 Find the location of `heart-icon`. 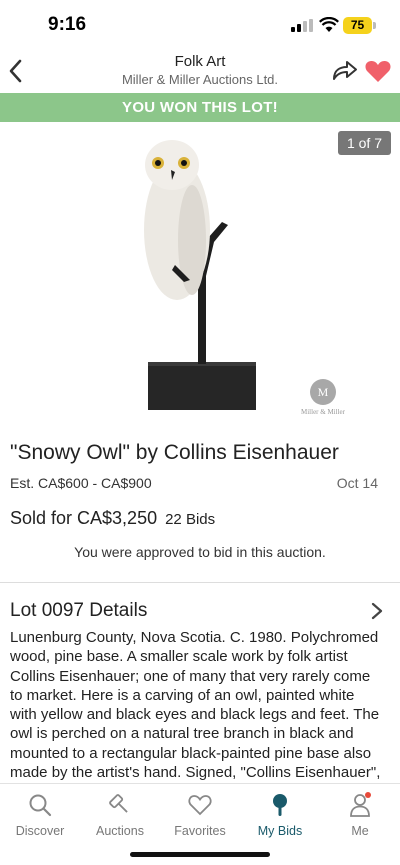

heart-icon is located at coordinates (200, 805).